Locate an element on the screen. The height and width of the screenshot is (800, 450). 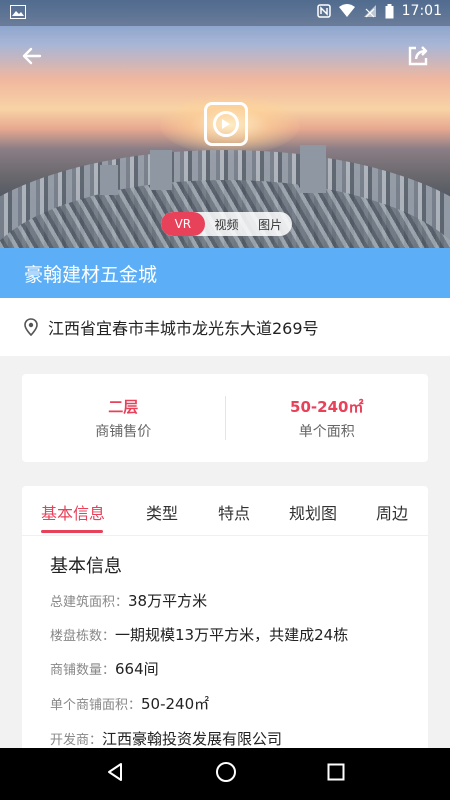
info-value: 664间 is located at coordinates (137, 669).